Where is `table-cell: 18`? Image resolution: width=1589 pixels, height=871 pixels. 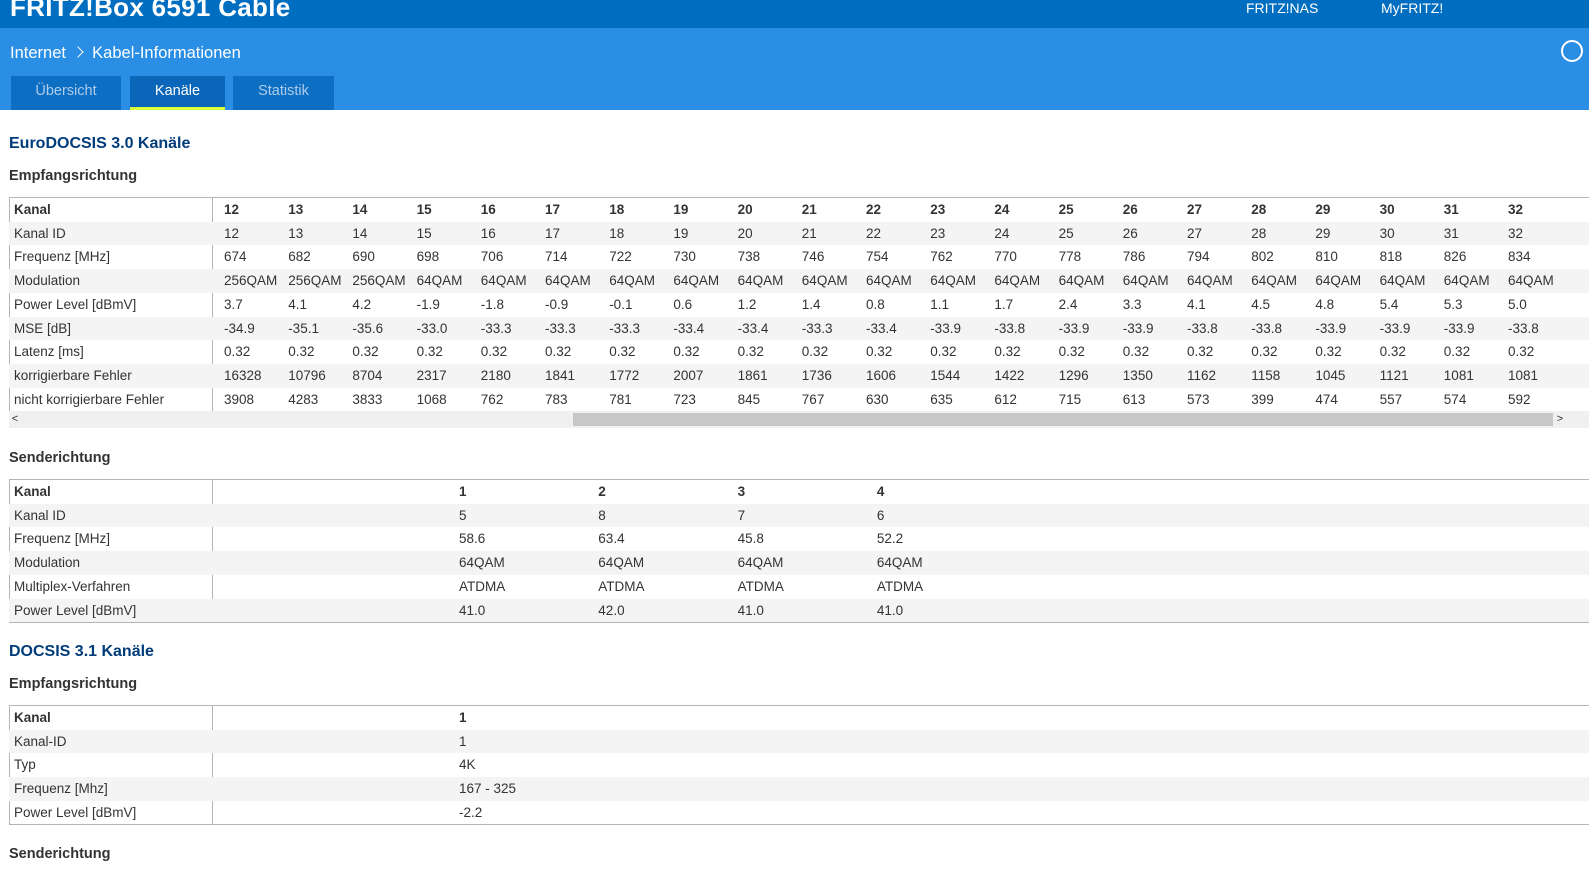
table-cell: 18 is located at coordinates (617, 209).